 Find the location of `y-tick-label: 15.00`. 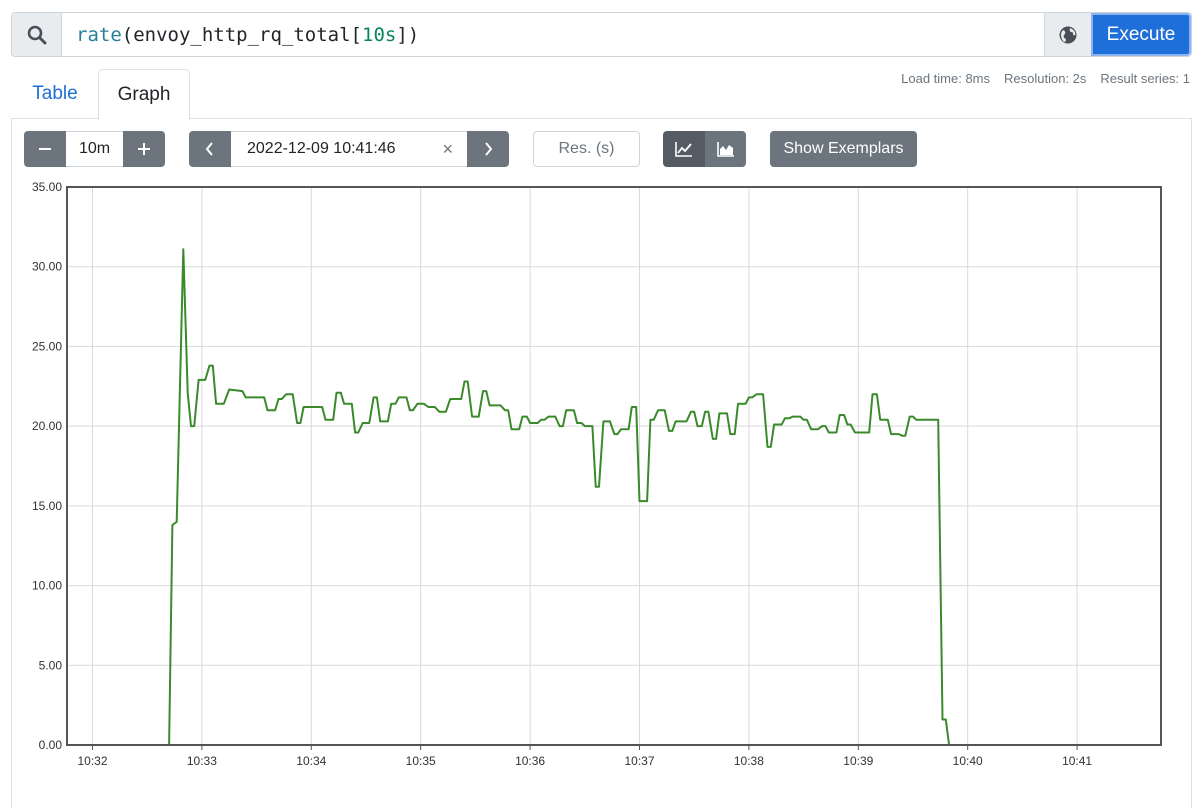

y-tick-label: 15.00 is located at coordinates (47, 506).